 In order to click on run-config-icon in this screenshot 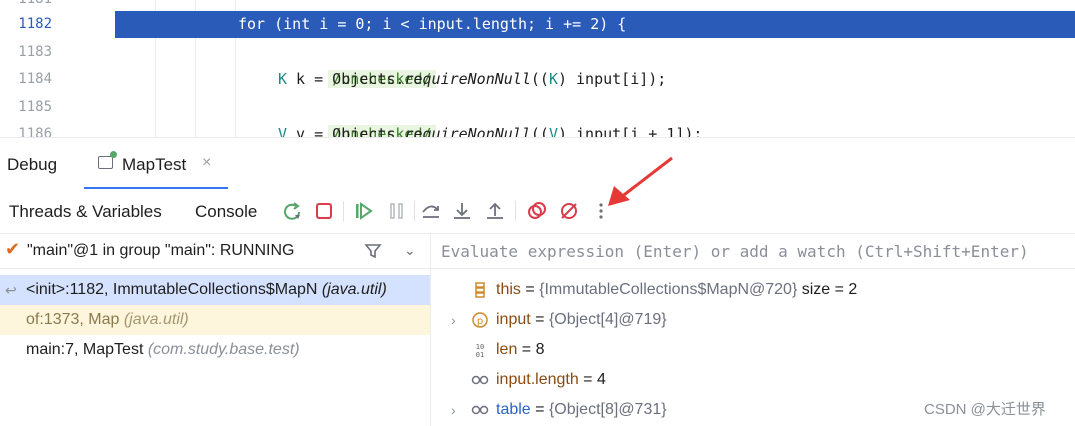, I will do `click(107, 160)`.